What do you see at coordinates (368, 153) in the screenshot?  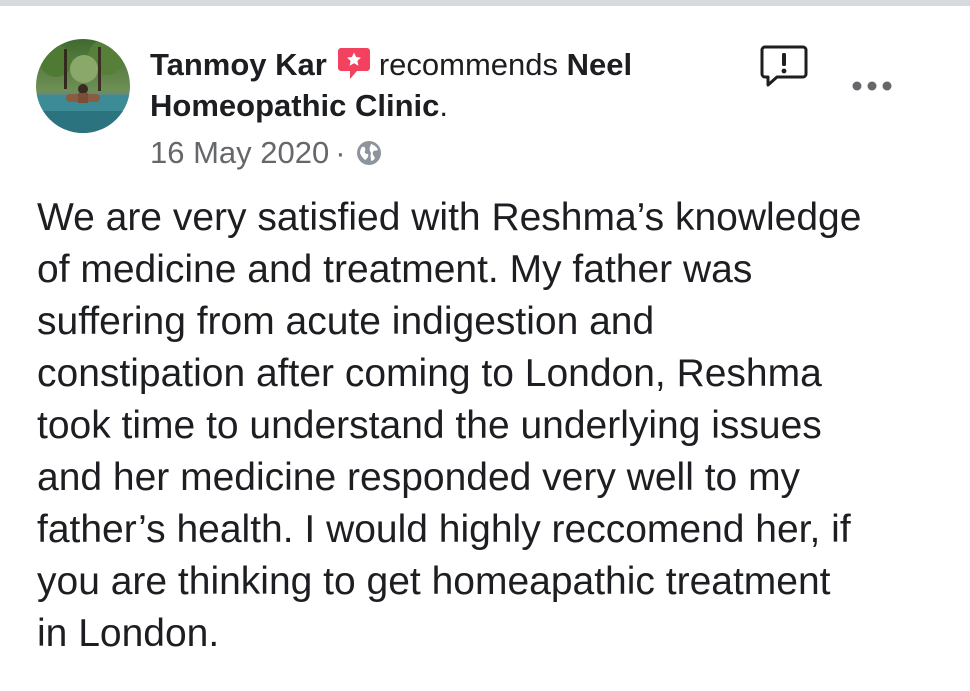 I see `globe-icon` at bounding box center [368, 153].